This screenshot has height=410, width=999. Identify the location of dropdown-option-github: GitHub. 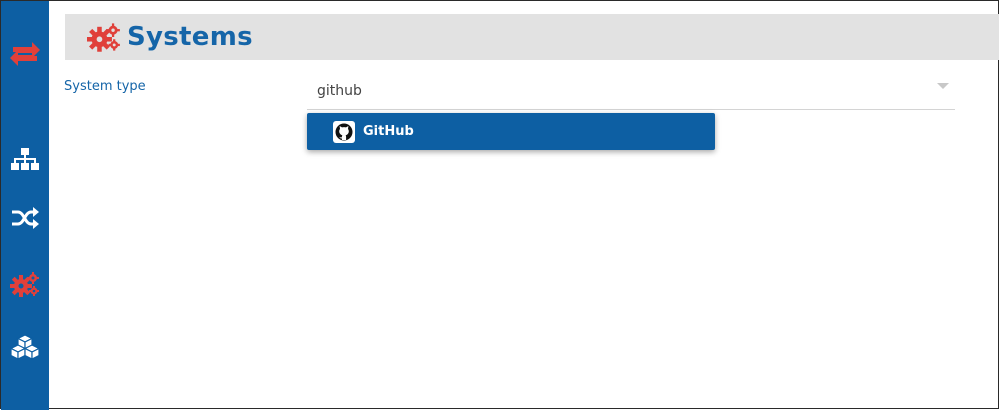
(511, 131).